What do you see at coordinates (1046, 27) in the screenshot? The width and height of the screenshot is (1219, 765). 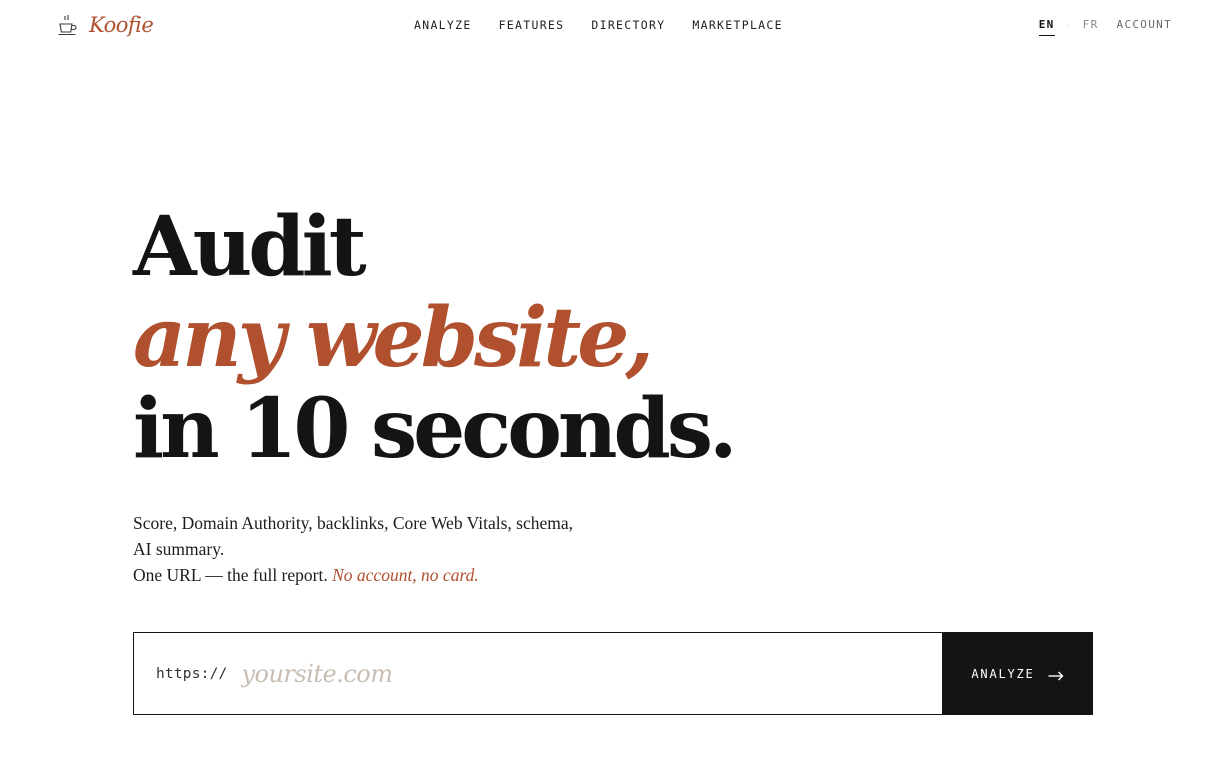 I see `lang-en-link: EN` at bounding box center [1046, 27].